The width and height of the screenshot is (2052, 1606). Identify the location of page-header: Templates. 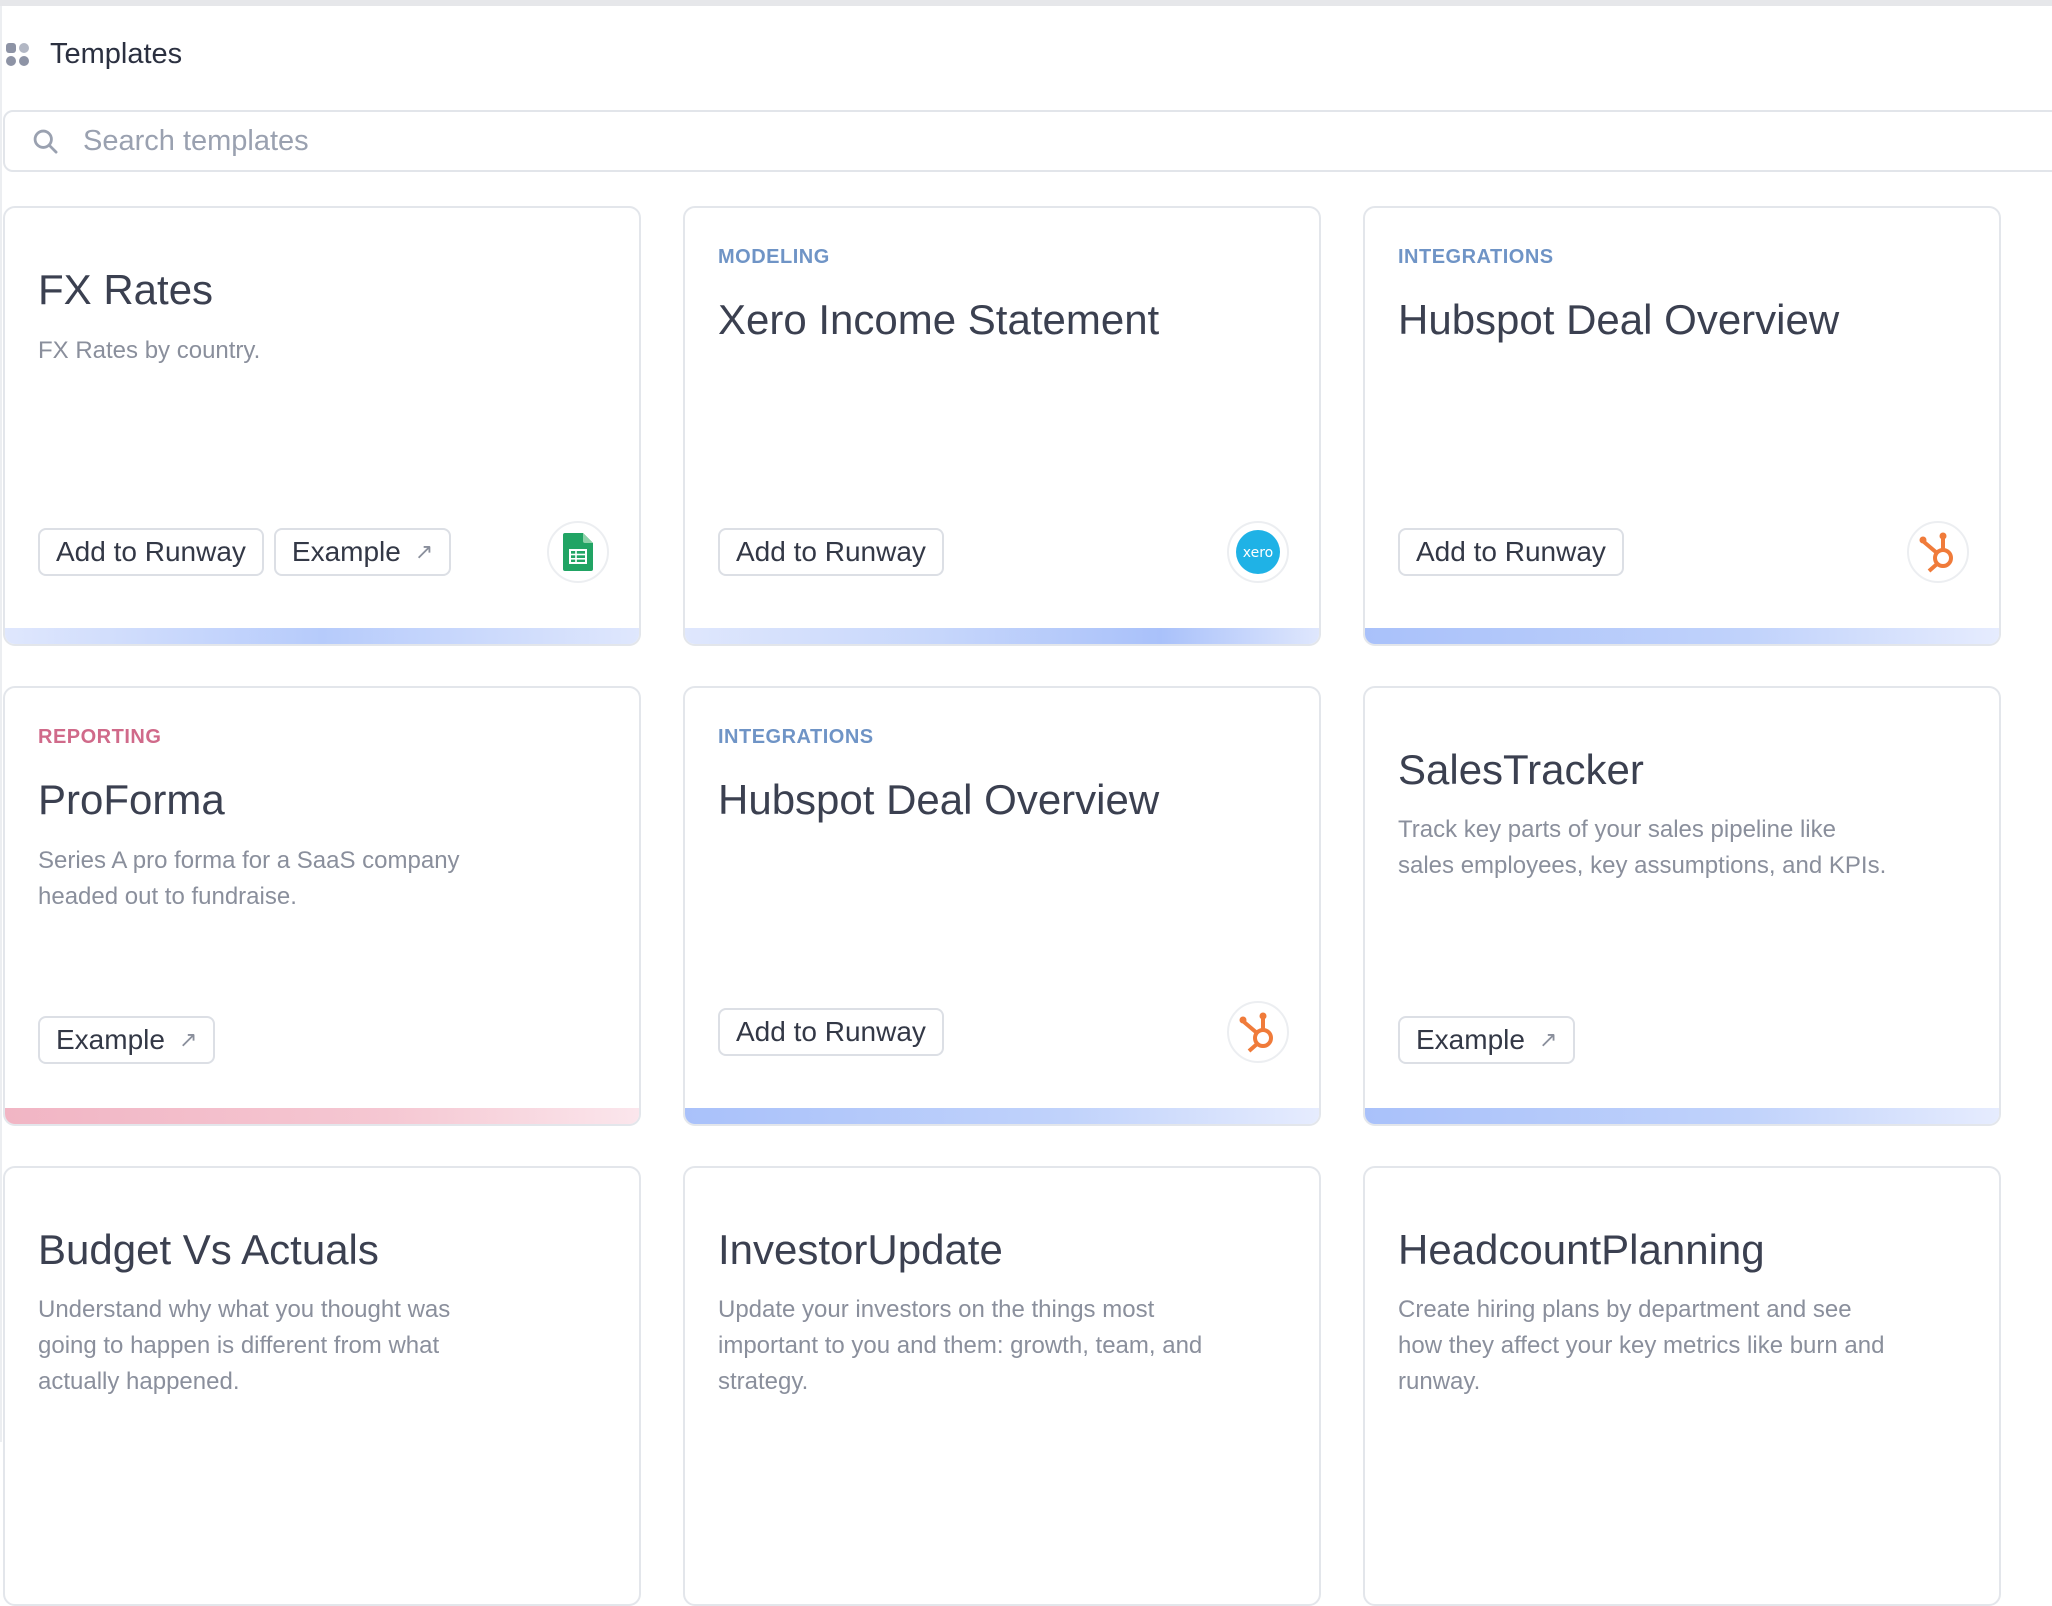
(91, 54).